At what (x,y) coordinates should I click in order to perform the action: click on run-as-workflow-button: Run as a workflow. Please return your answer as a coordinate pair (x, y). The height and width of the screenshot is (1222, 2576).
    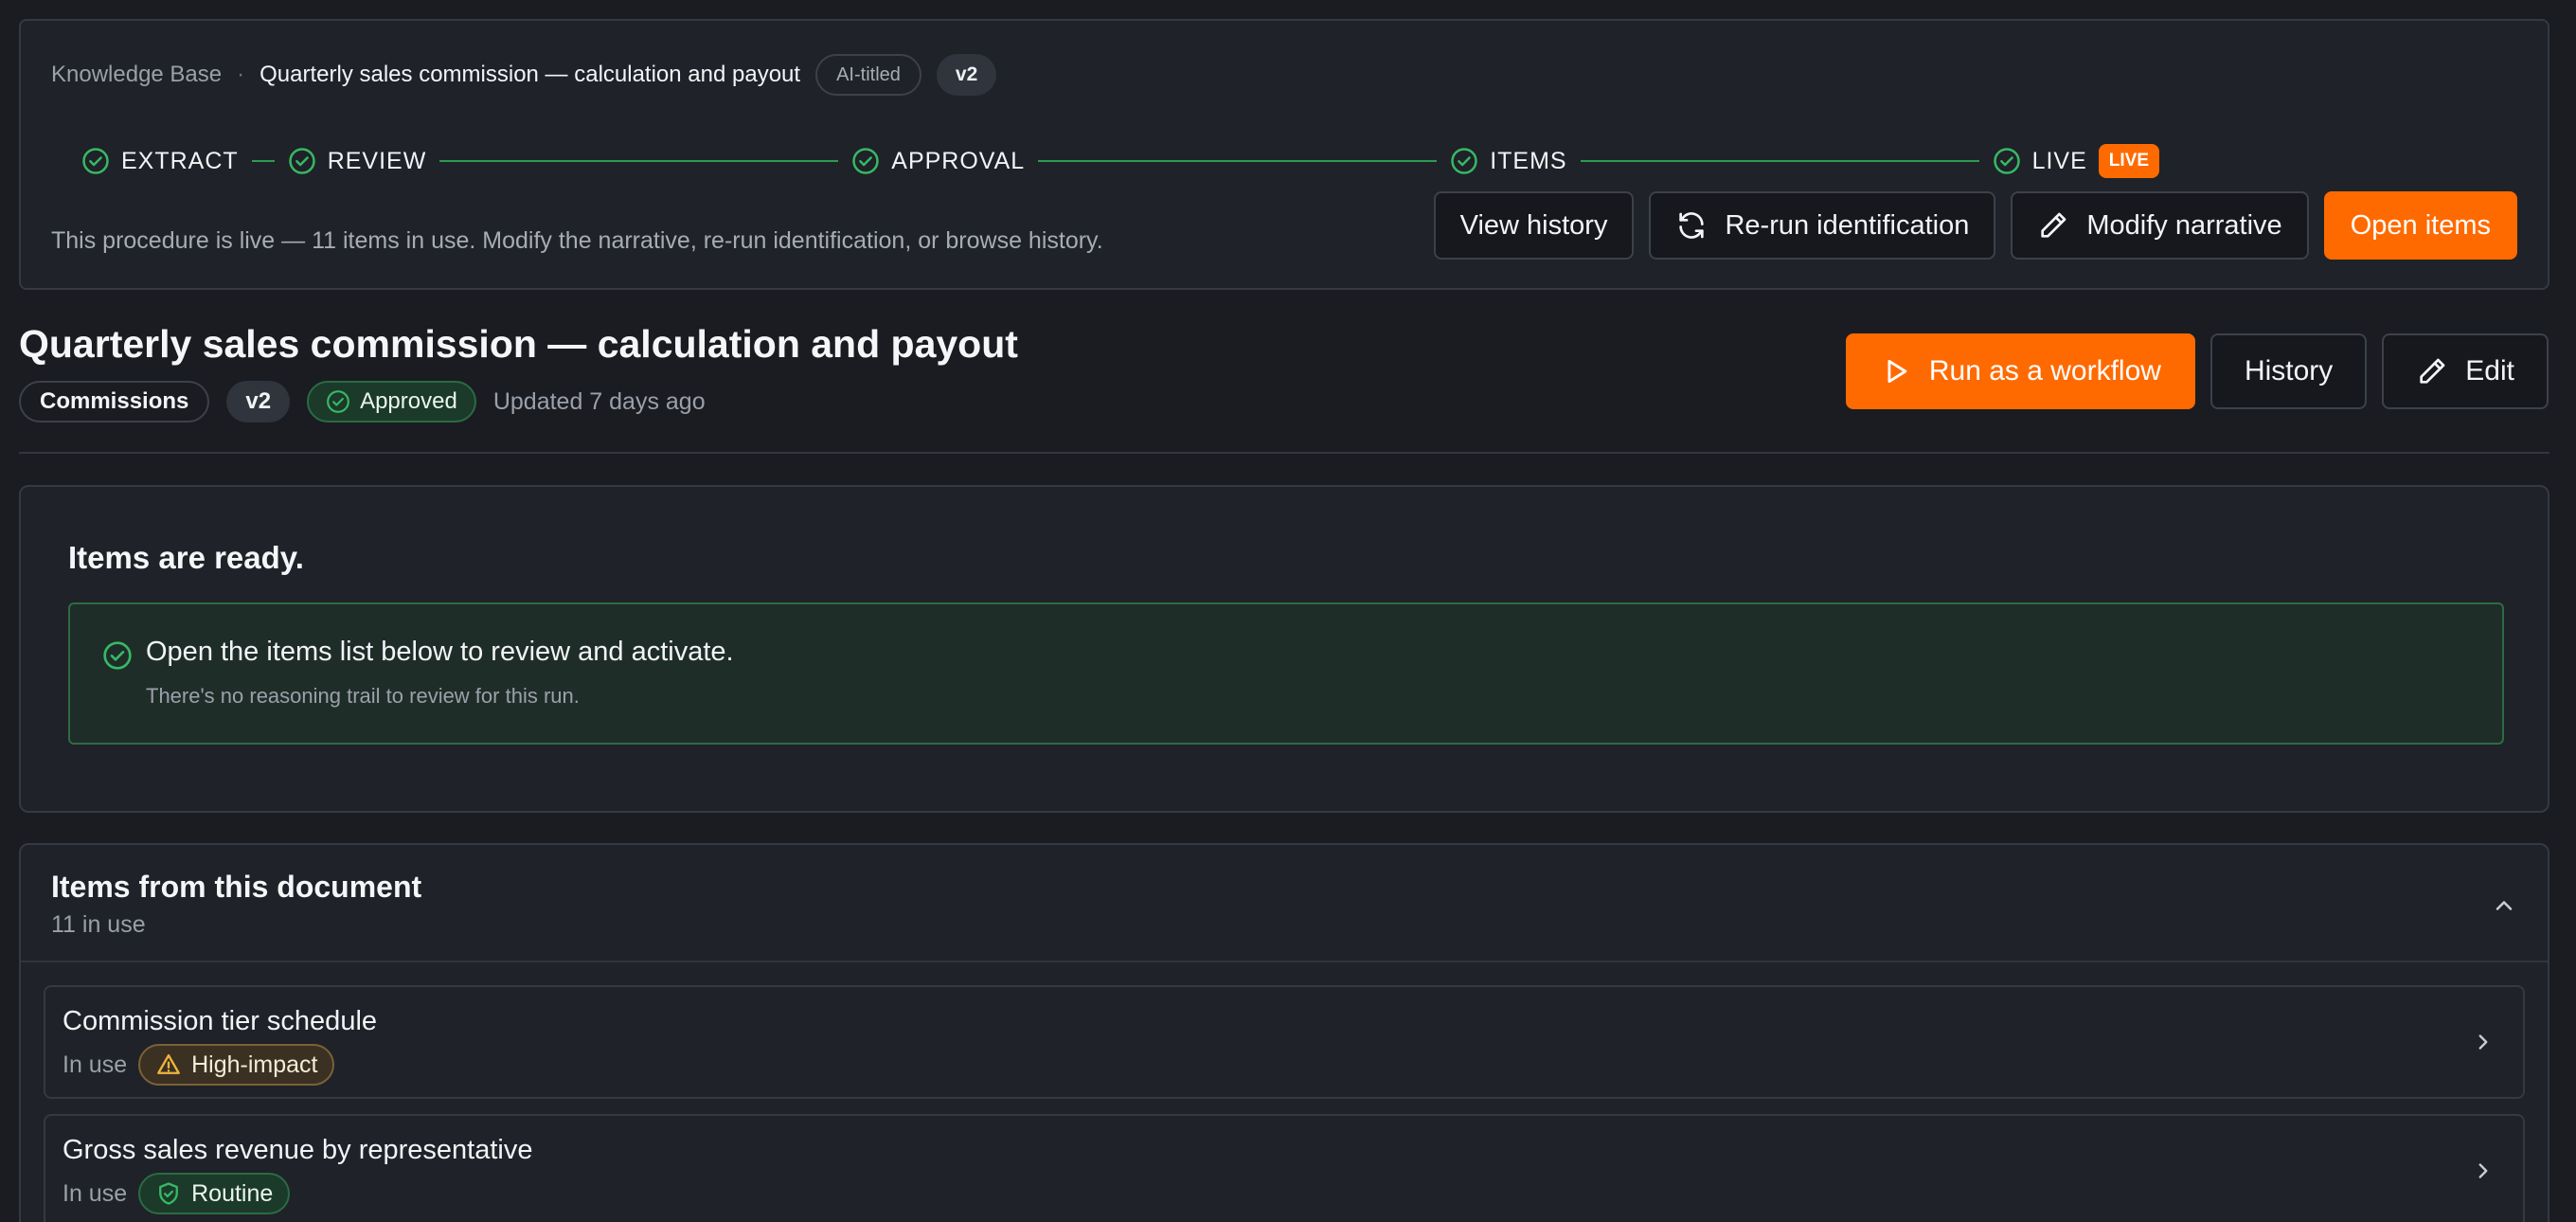
    Looking at the image, I should click on (2020, 371).